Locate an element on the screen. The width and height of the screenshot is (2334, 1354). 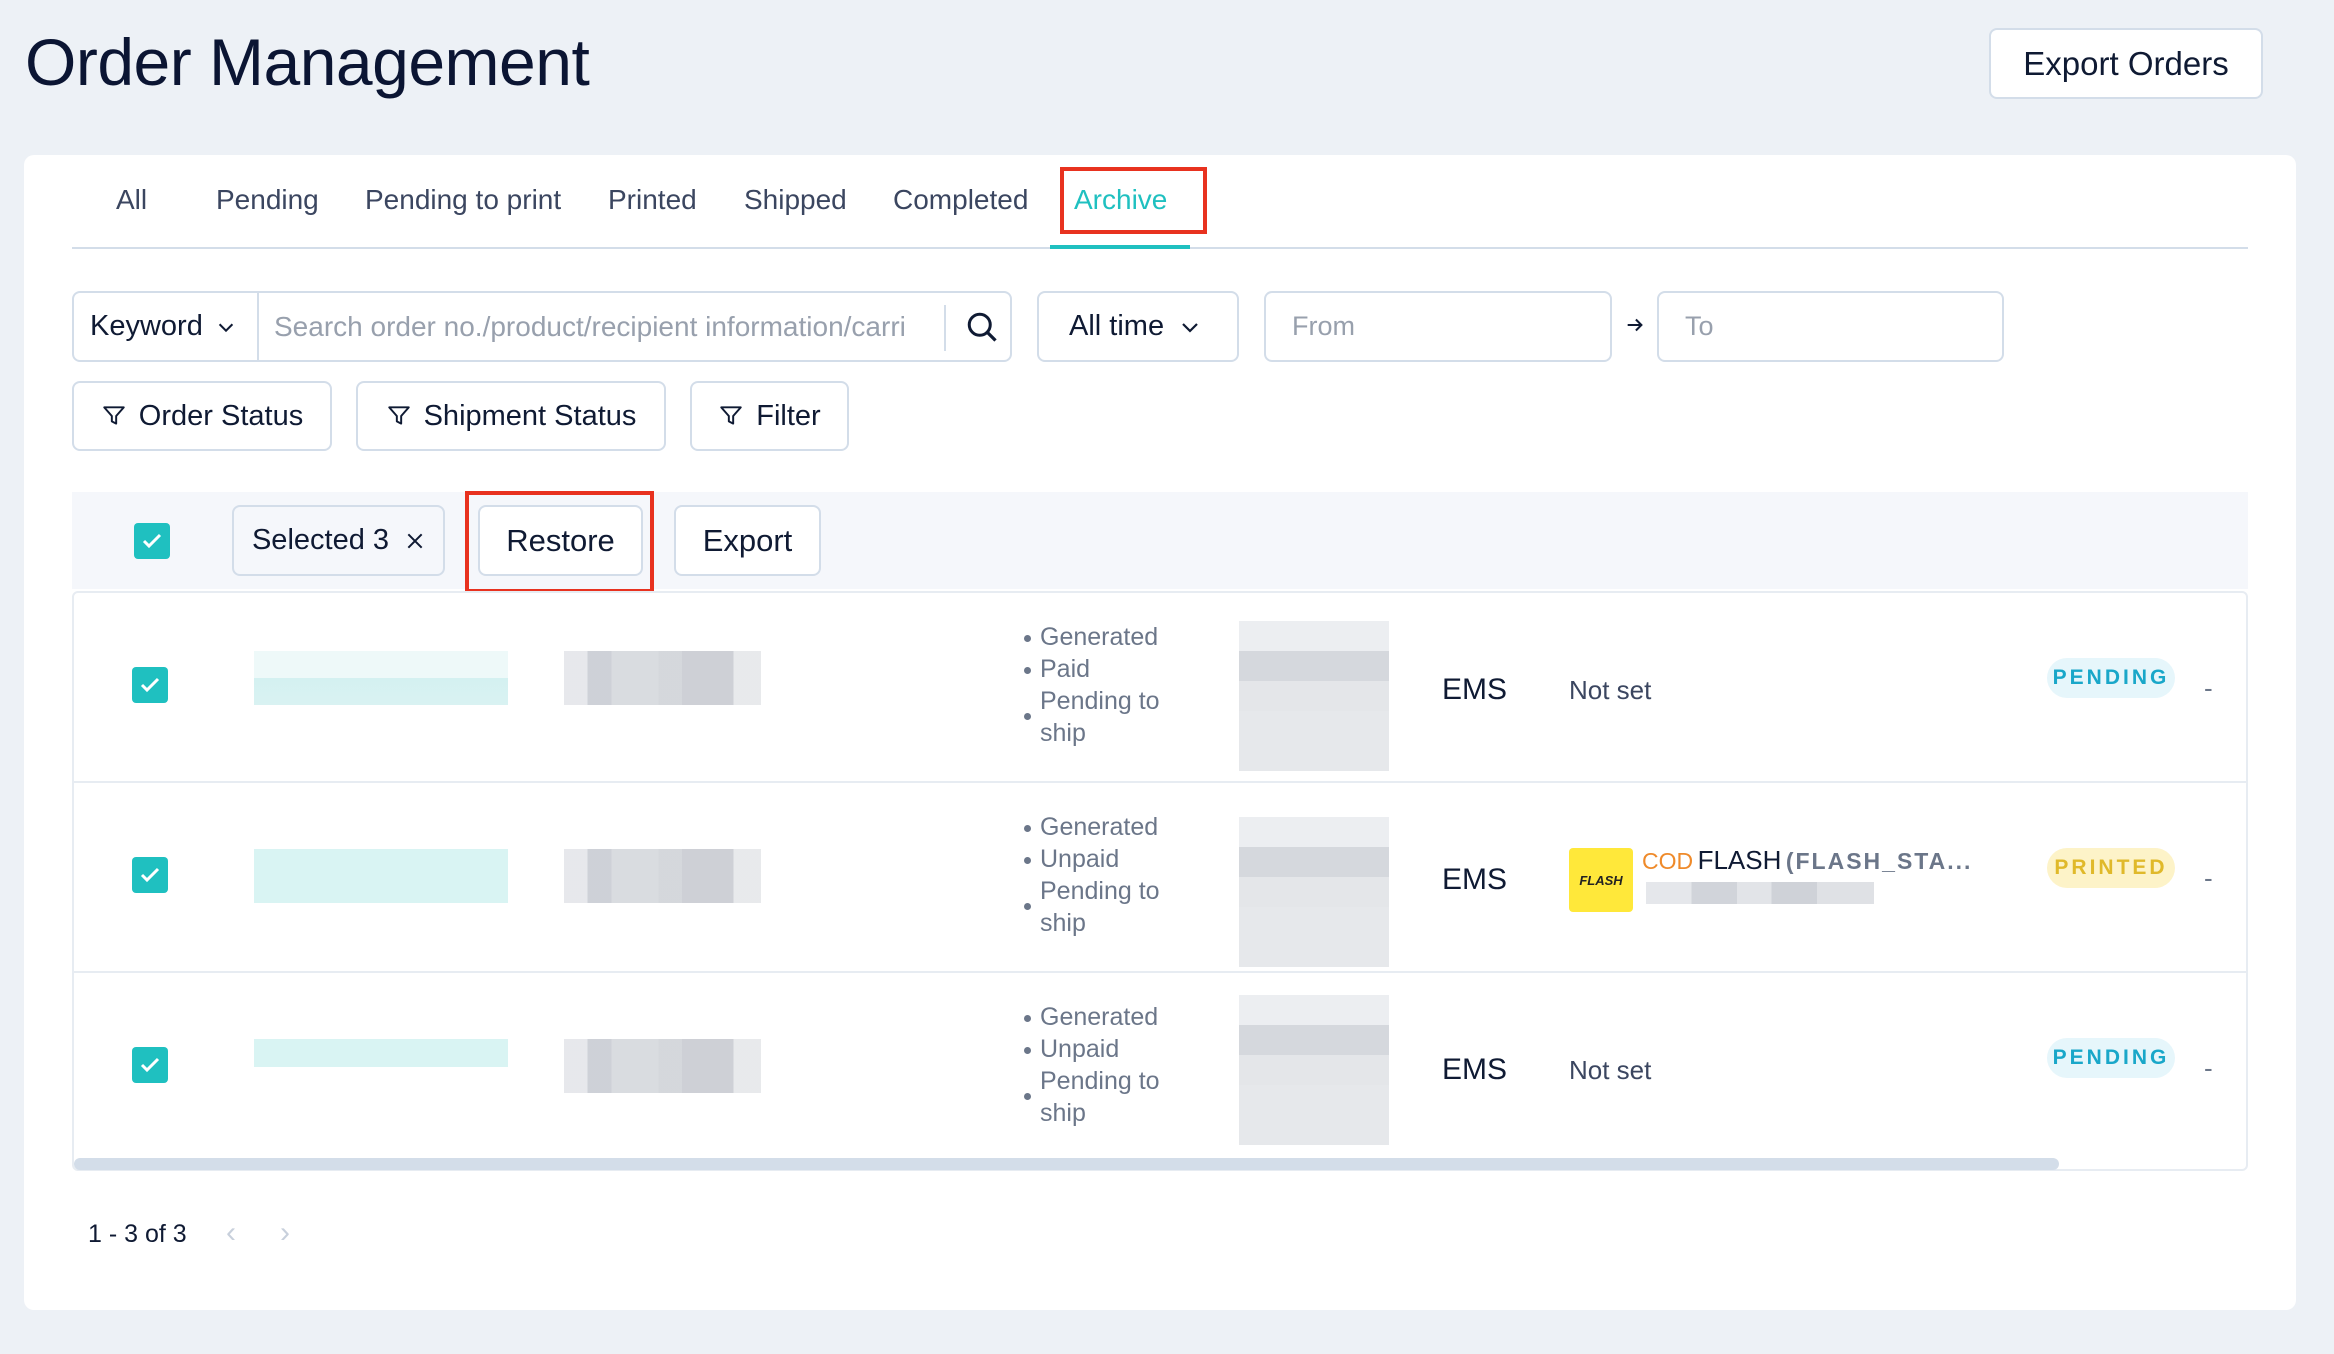
keyword-type-select: Keyword is located at coordinates (166, 326).